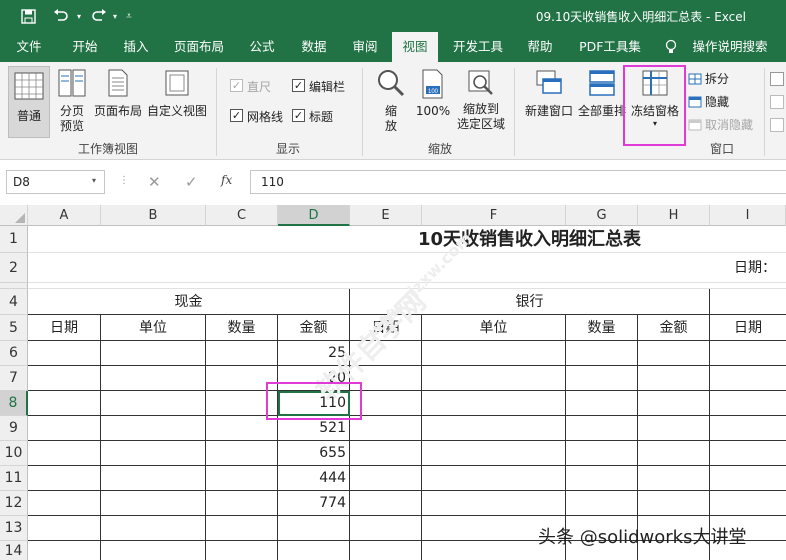 The height and width of the screenshot is (560, 786). Describe the element at coordinates (365, 47) in the screenshot. I see `tab-review: 审阅` at that location.